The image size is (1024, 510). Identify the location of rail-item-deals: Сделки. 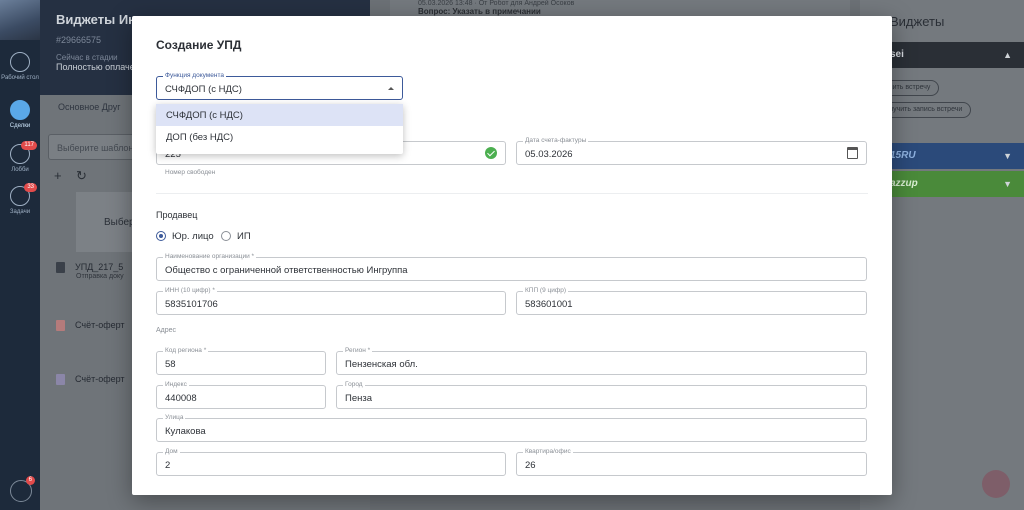
(20, 115).